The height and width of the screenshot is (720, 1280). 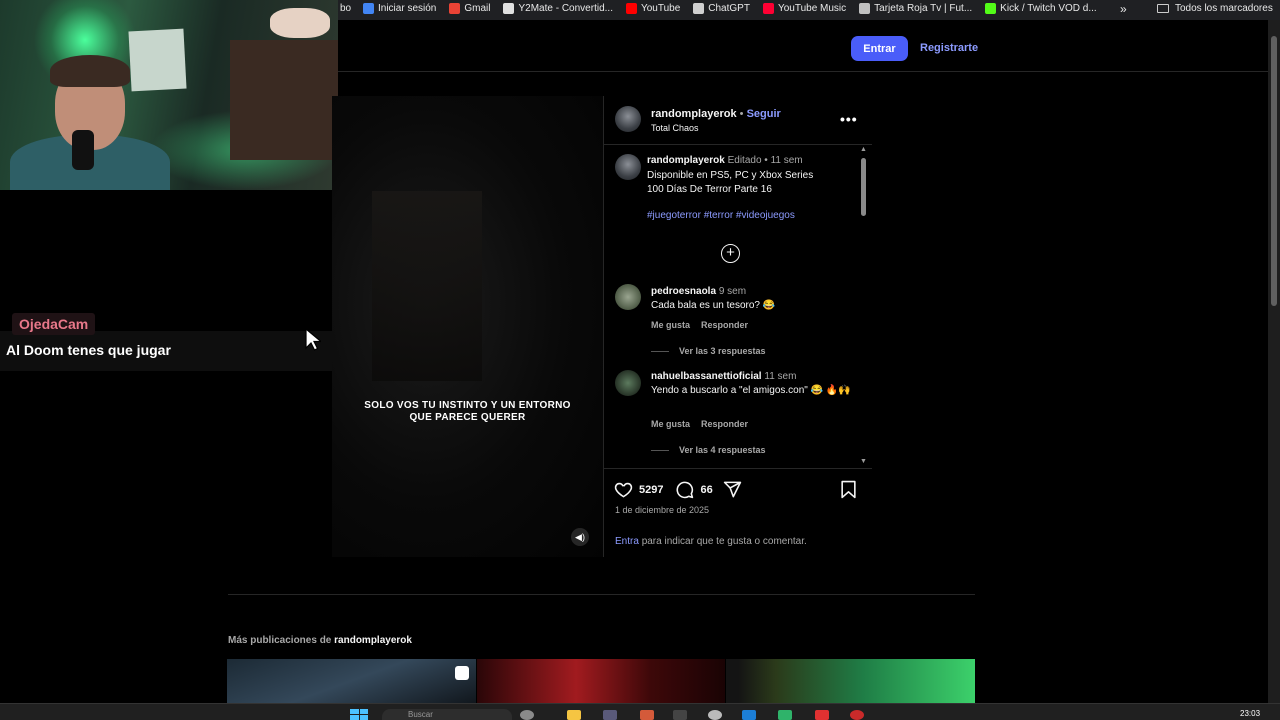 I want to click on bookmark-icon, so click(x=848, y=492).